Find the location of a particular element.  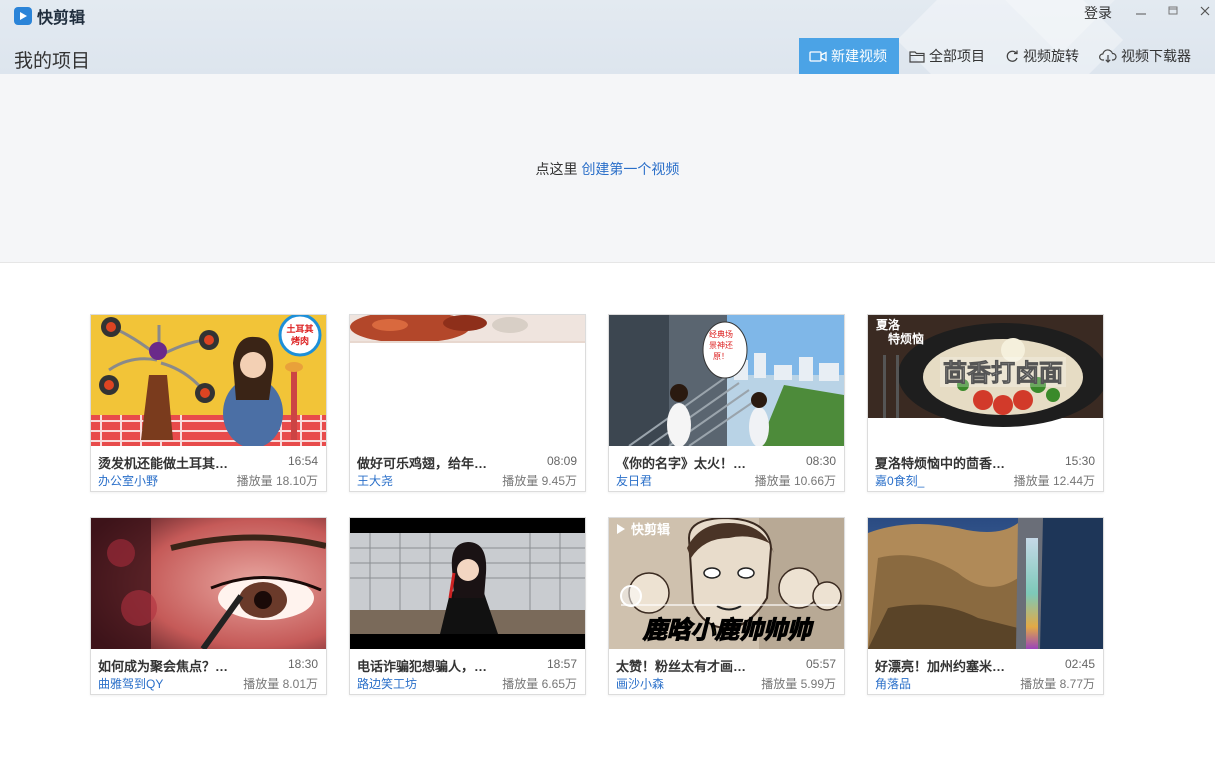

toolbar: 新建视频 全部项目 视频旋转 视频下载器 is located at coordinates (1000, 56).